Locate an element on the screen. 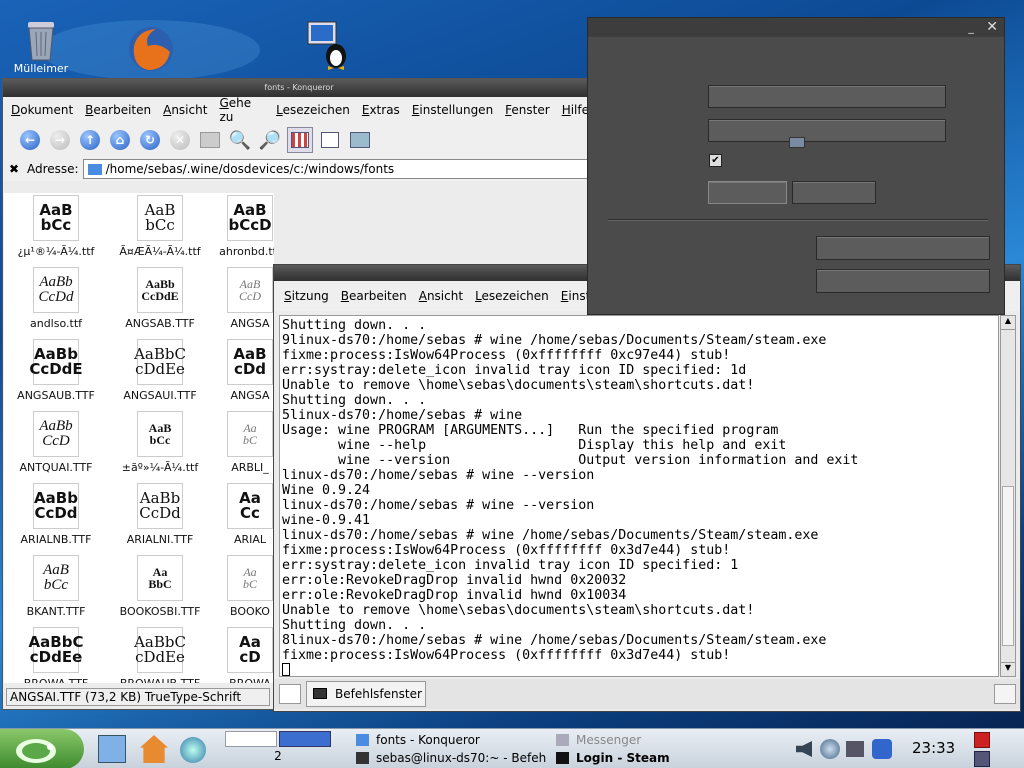 The image size is (1024, 768). lock-screen-icon is located at coordinates (982, 759).